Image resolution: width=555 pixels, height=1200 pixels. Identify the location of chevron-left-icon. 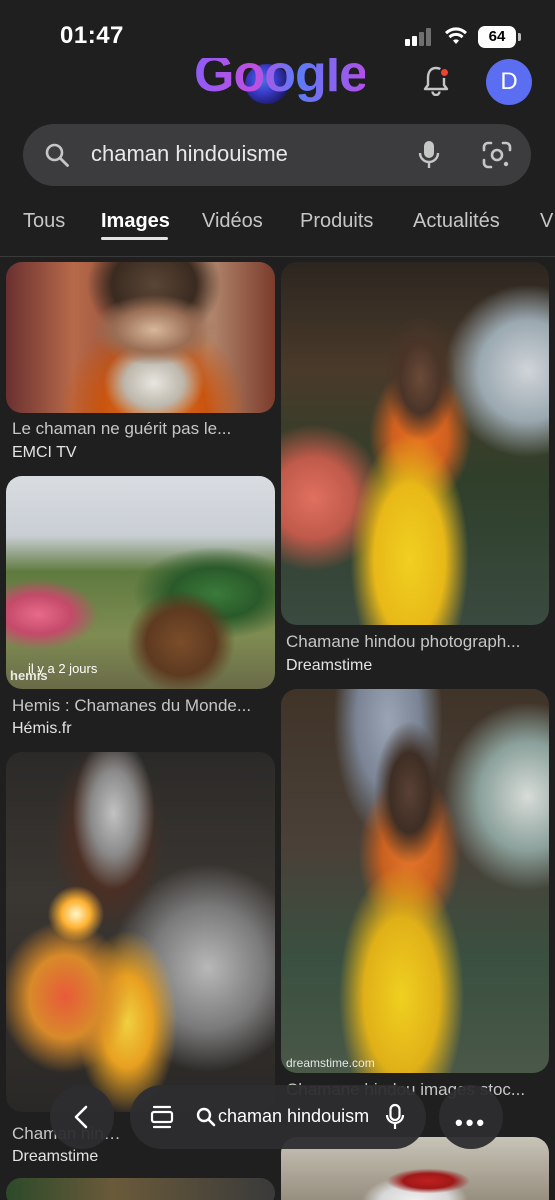
(81, 1117).